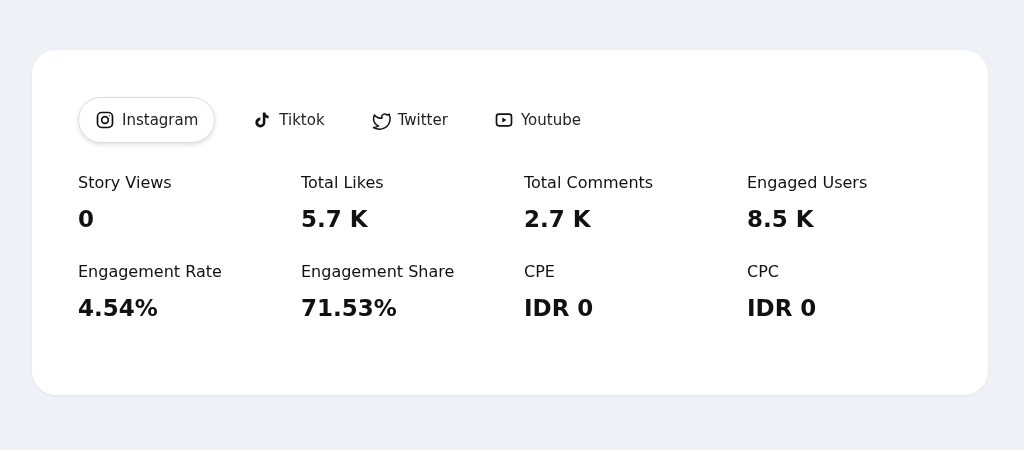 The height and width of the screenshot is (450, 1024). What do you see at coordinates (589, 182) in the screenshot?
I see `metric-label: Total Comments` at bounding box center [589, 182].